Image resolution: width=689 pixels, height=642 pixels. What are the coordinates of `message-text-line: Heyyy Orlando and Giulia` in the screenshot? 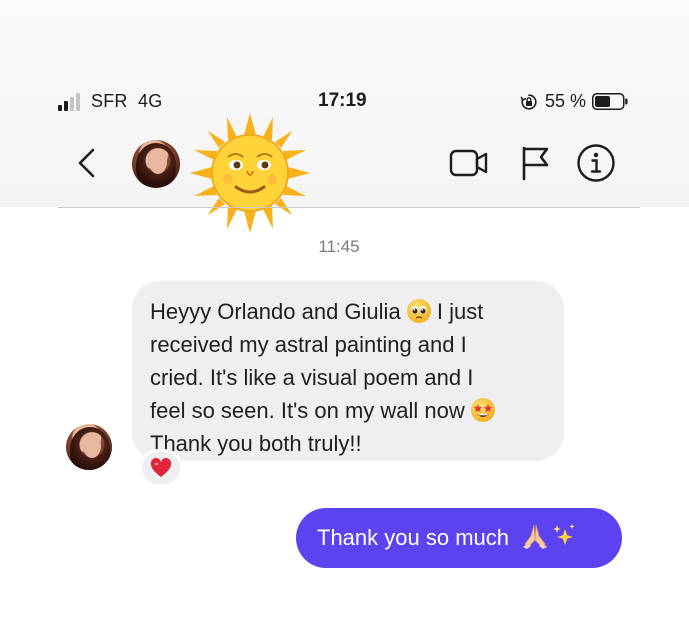 It's located at (275, 311).